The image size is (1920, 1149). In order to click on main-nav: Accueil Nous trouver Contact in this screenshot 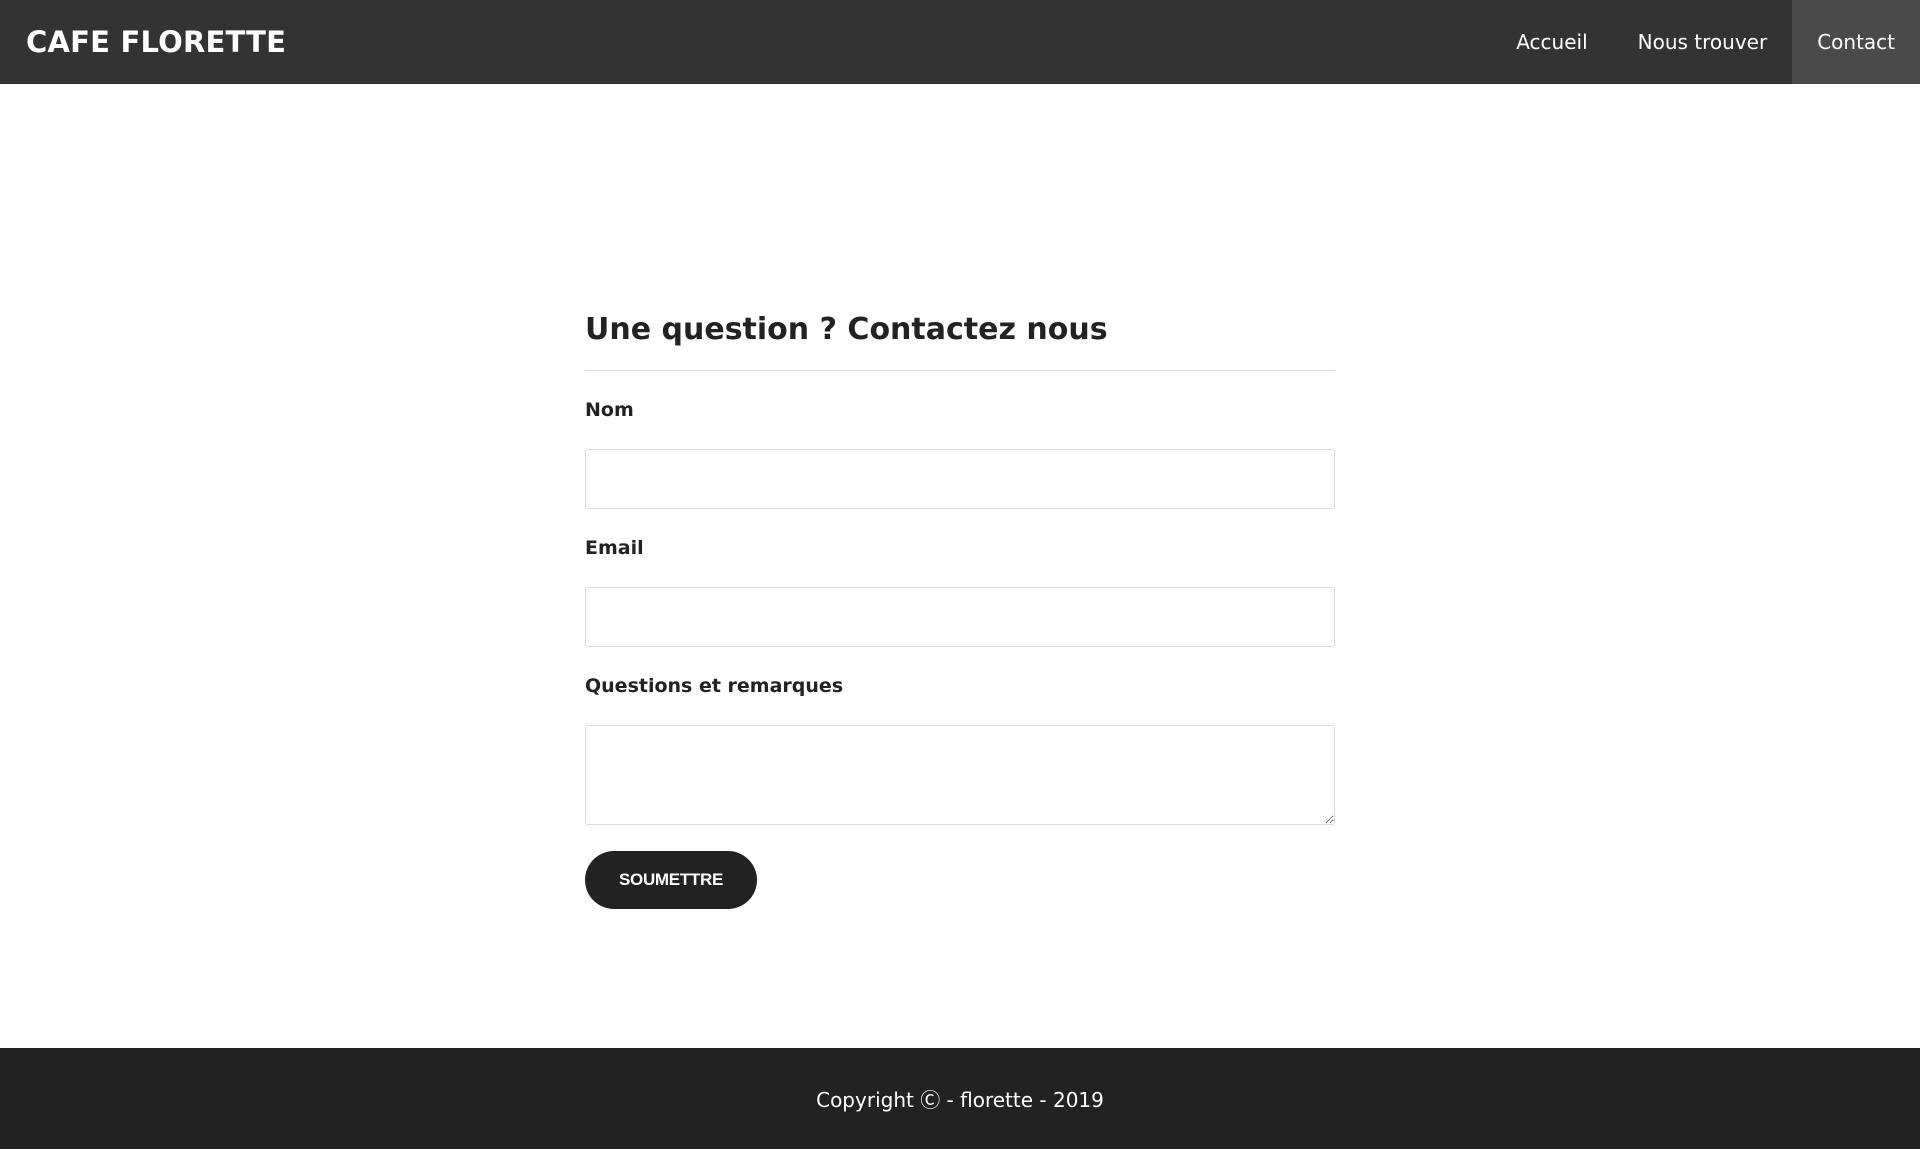, I will do `click(1705, 42)`.